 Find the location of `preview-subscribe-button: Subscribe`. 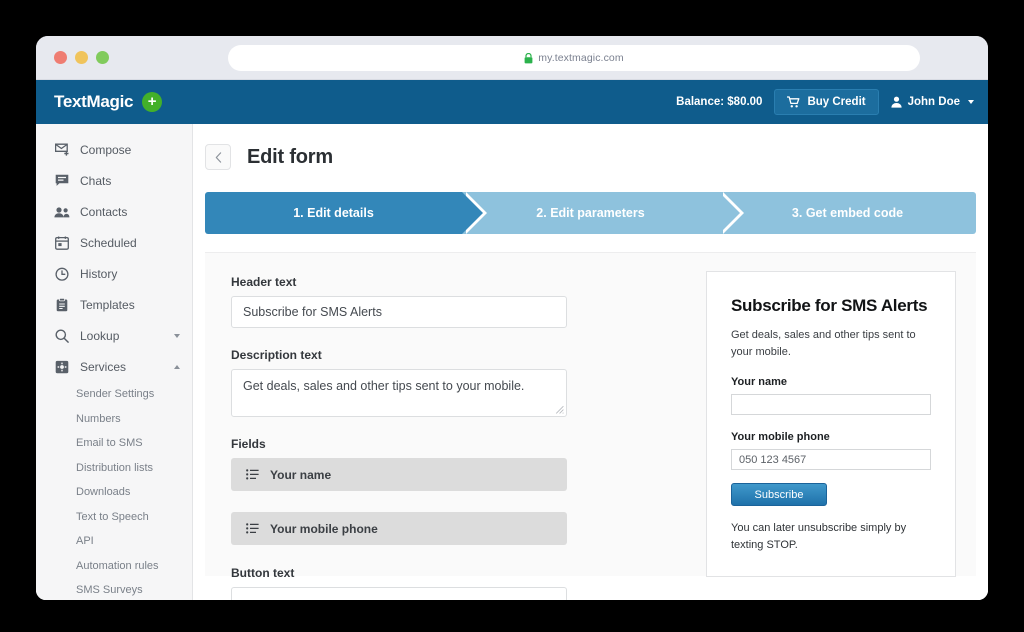

preview-subscribe-button: Subscribe is located at coordinates (779, 495).